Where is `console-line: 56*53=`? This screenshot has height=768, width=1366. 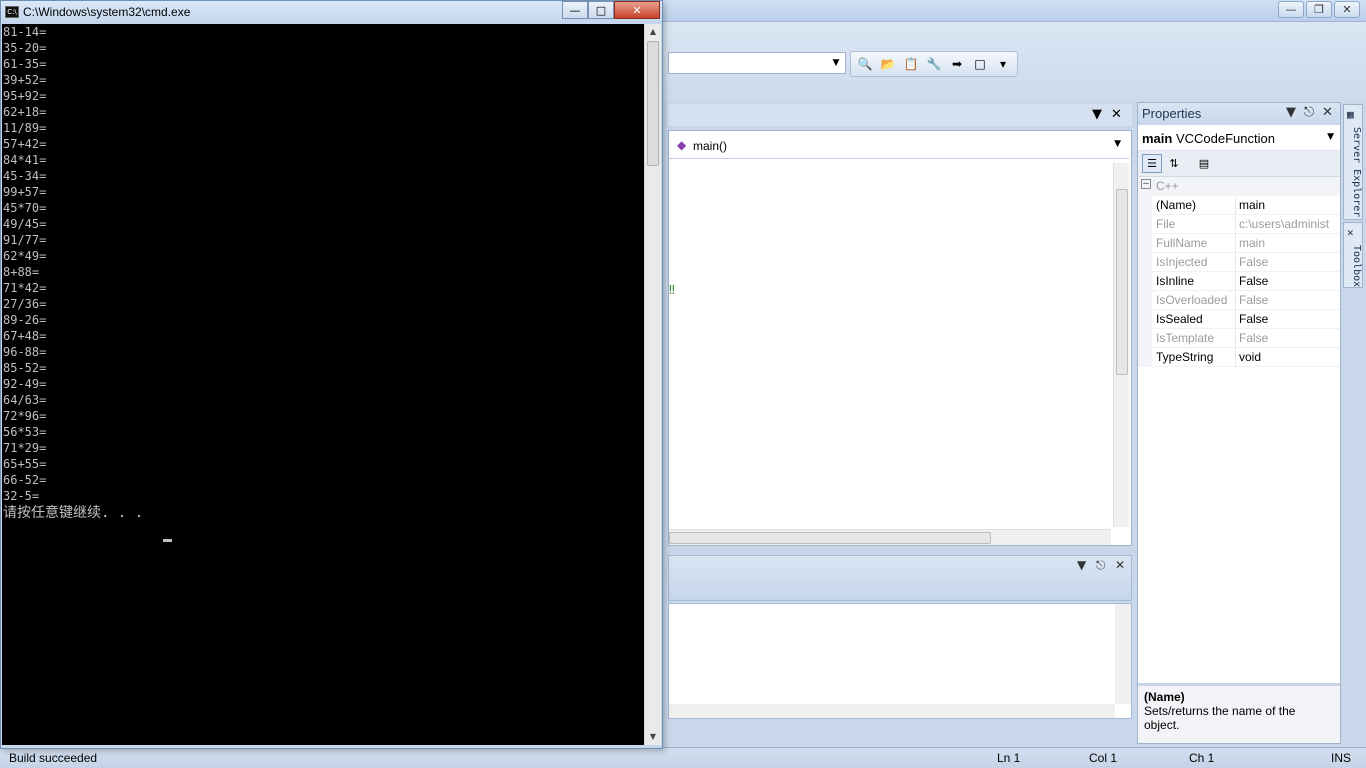
console-line: 56*53= is located at coordinates (25, 432).